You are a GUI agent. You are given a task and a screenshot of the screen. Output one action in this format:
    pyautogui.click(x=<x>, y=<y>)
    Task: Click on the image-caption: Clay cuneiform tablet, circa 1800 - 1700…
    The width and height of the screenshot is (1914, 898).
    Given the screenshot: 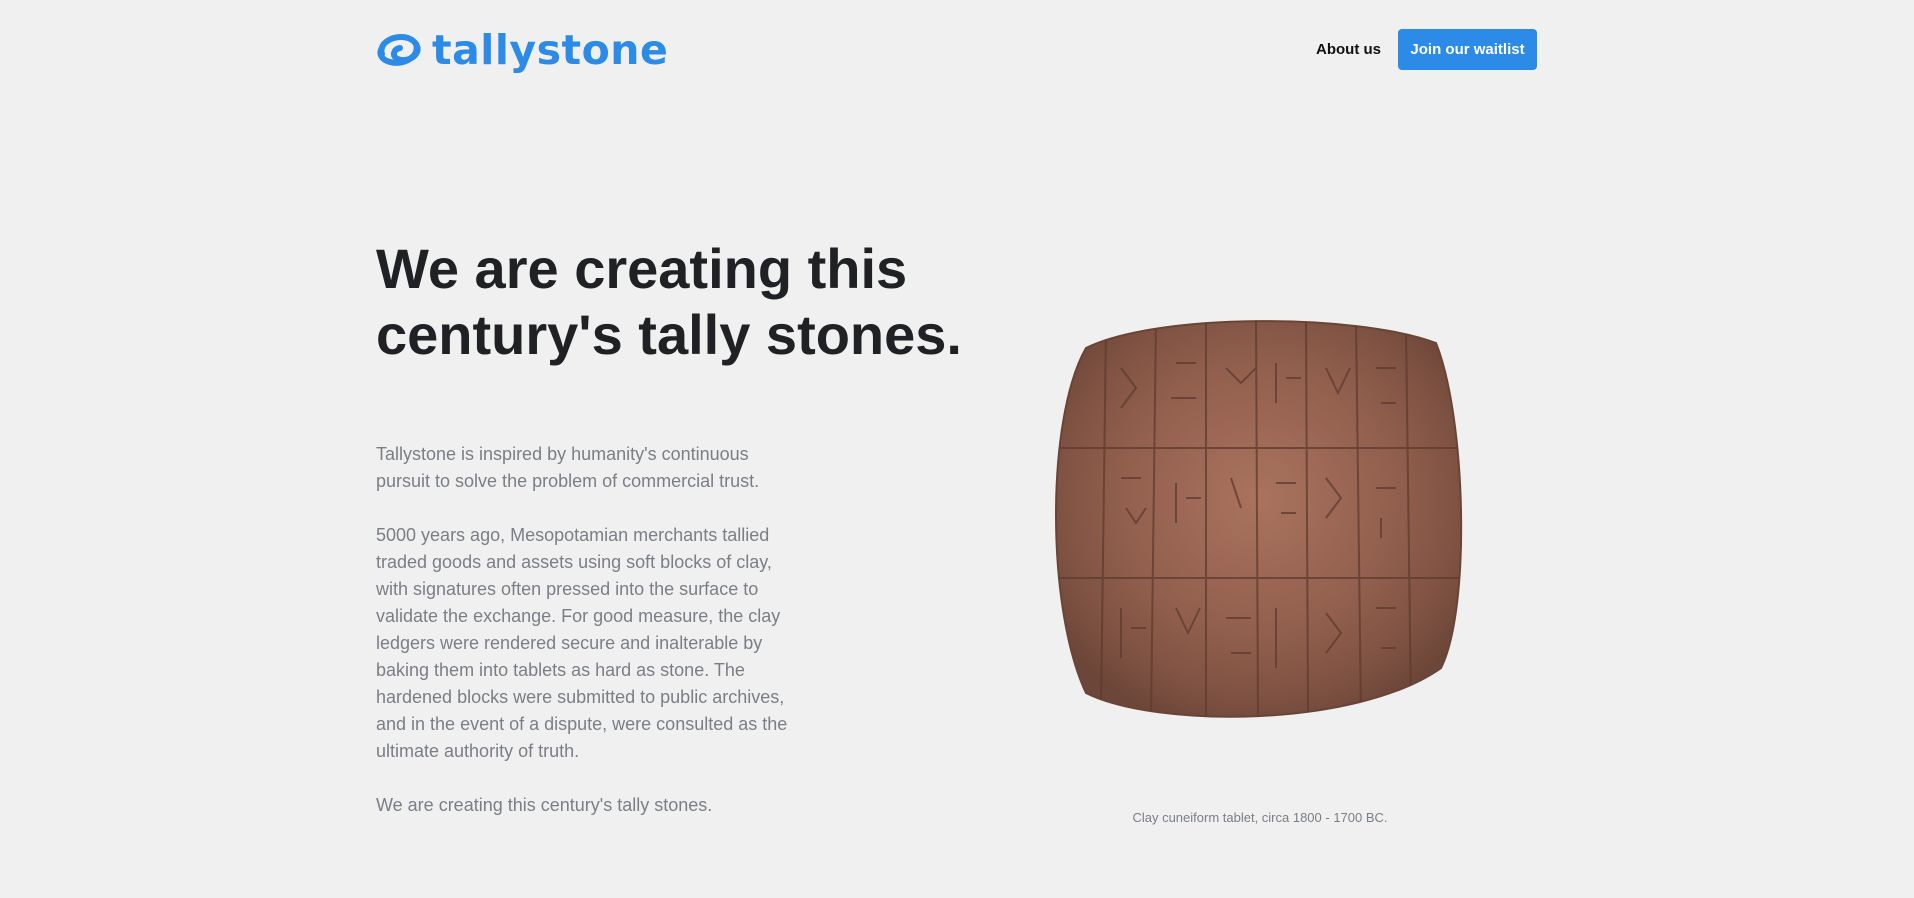 What is the action you would take?
    pyautogui.click(x=1260, y=817)
    